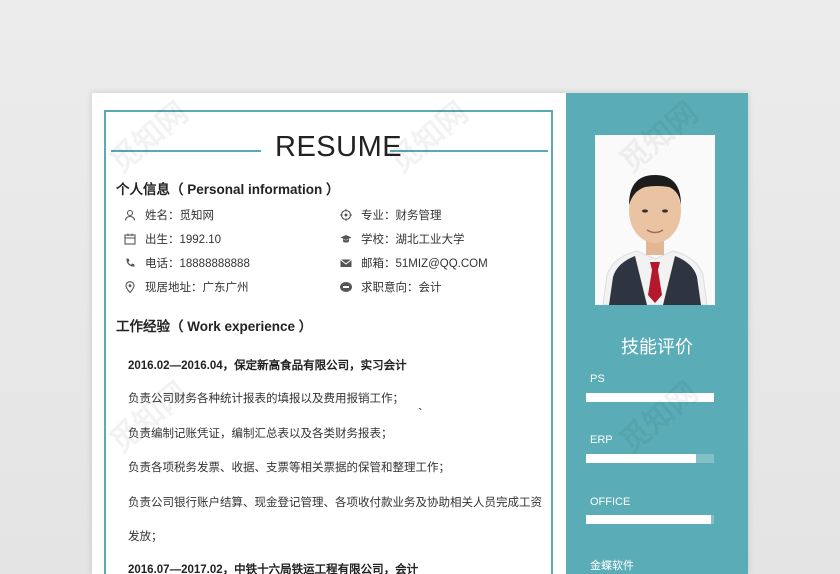 This screenshot has height=574, width=840. Describe the element at coordinates (145, 537) in the screenshot. I see `job-duty: 发放；` at that location.